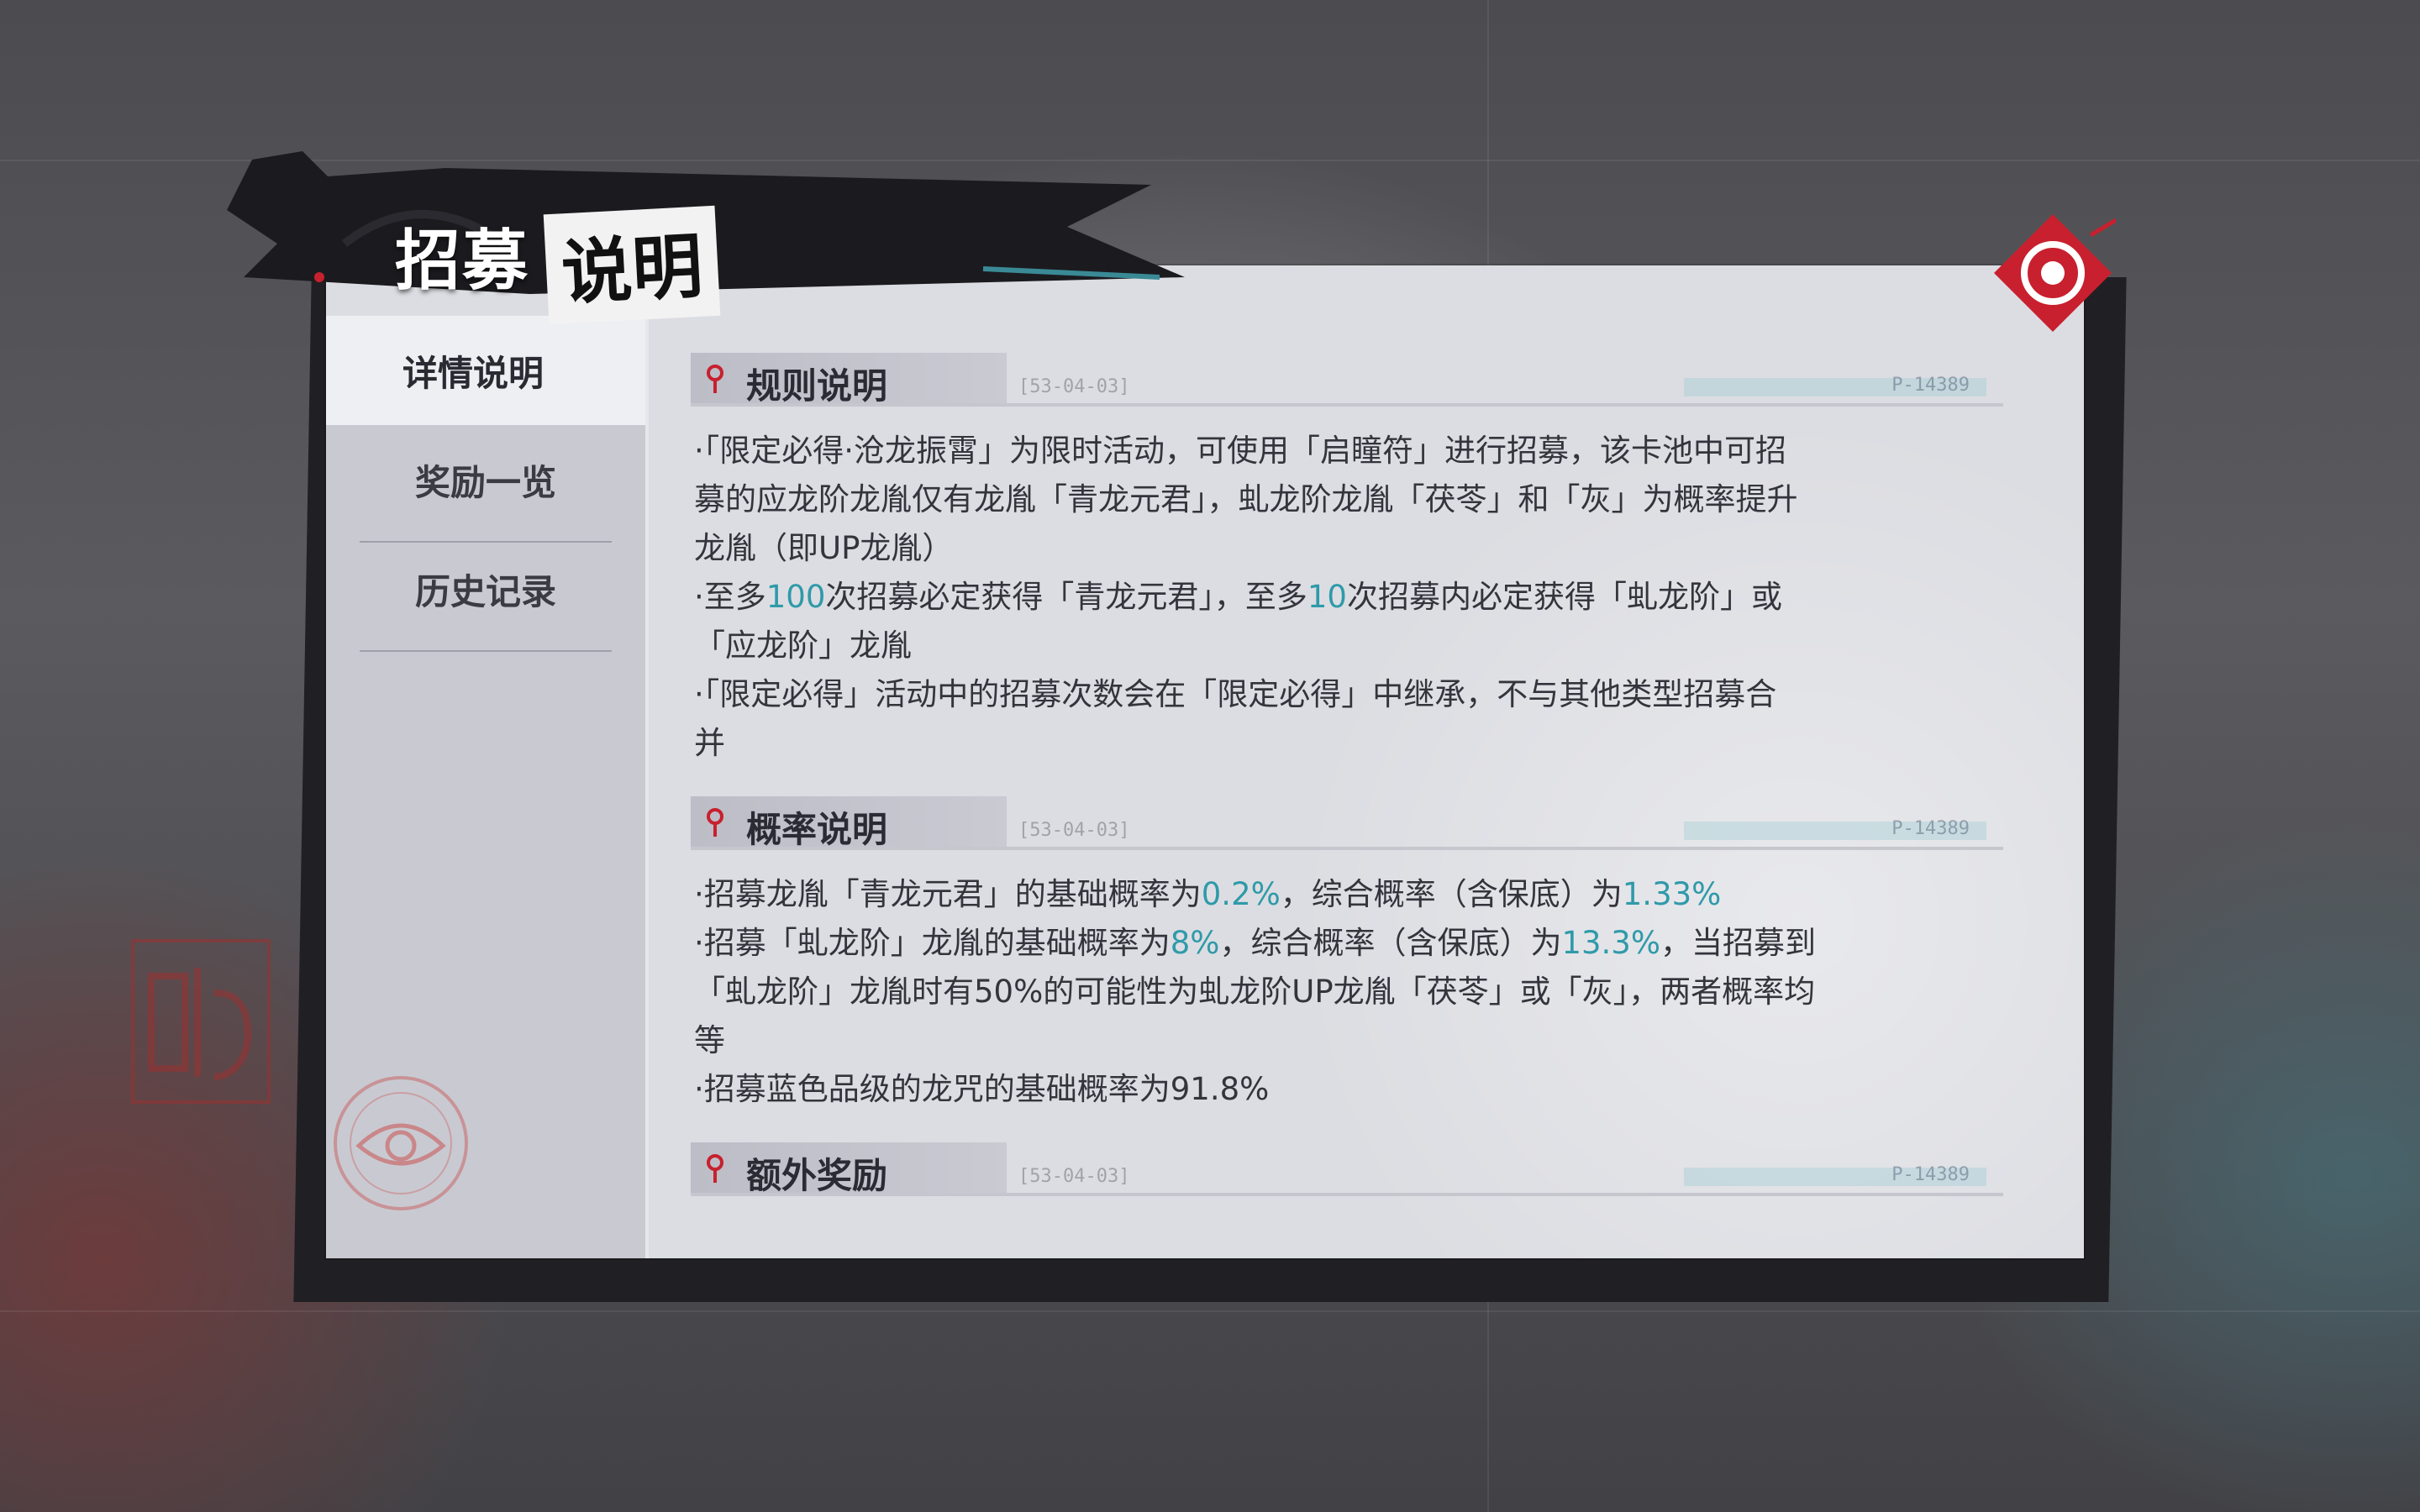 Image resolution: width=2420 pixels, height=1512 pixels. Describe the element at coordinates (1210, 1311) in the screenshot. I see `bg-gridline` at that location.